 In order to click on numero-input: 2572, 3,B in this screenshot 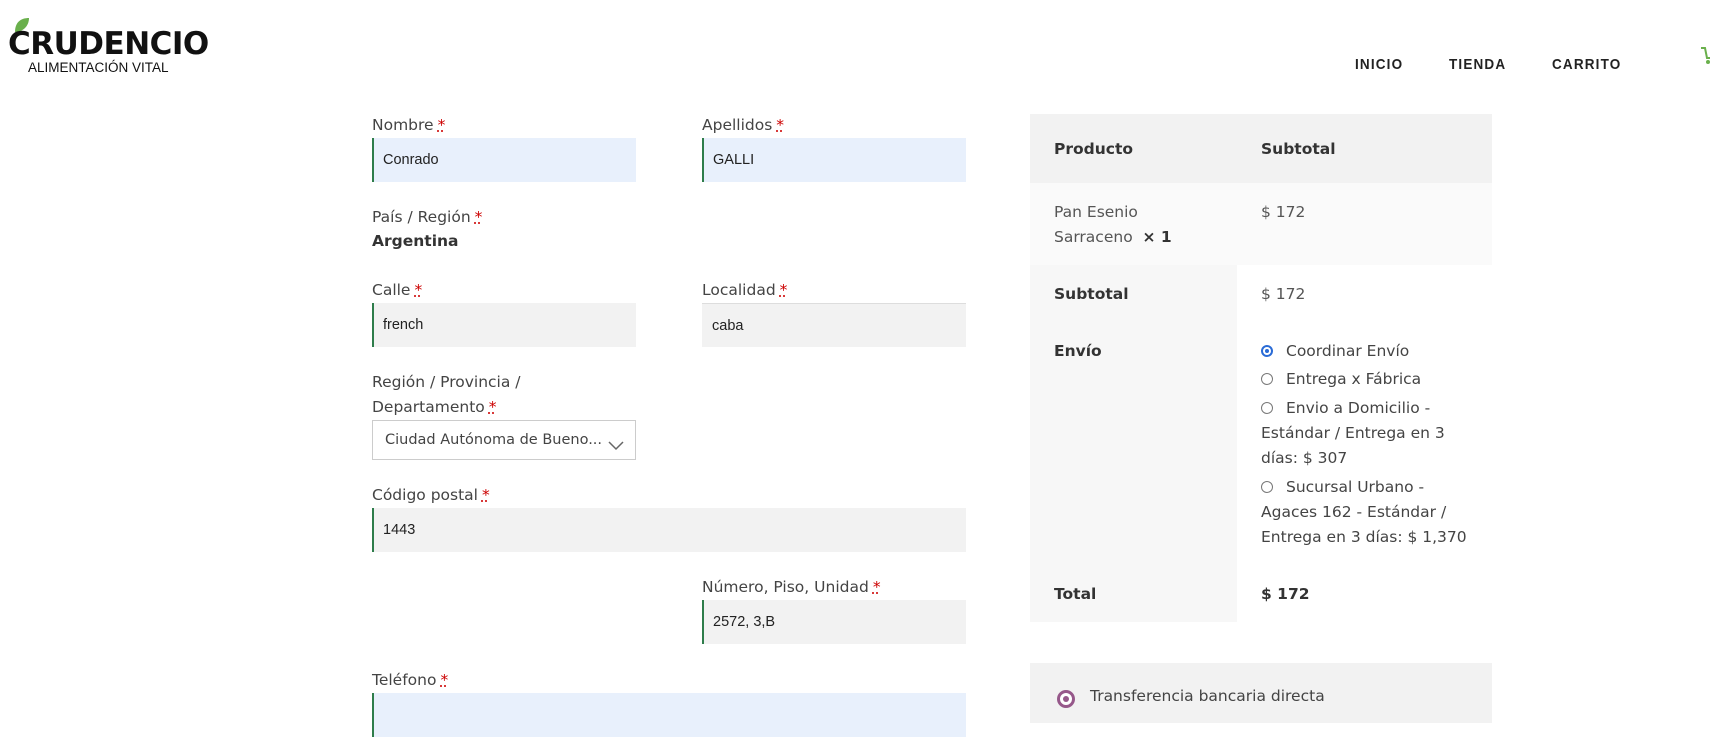, I will do `click(834, 622)`.